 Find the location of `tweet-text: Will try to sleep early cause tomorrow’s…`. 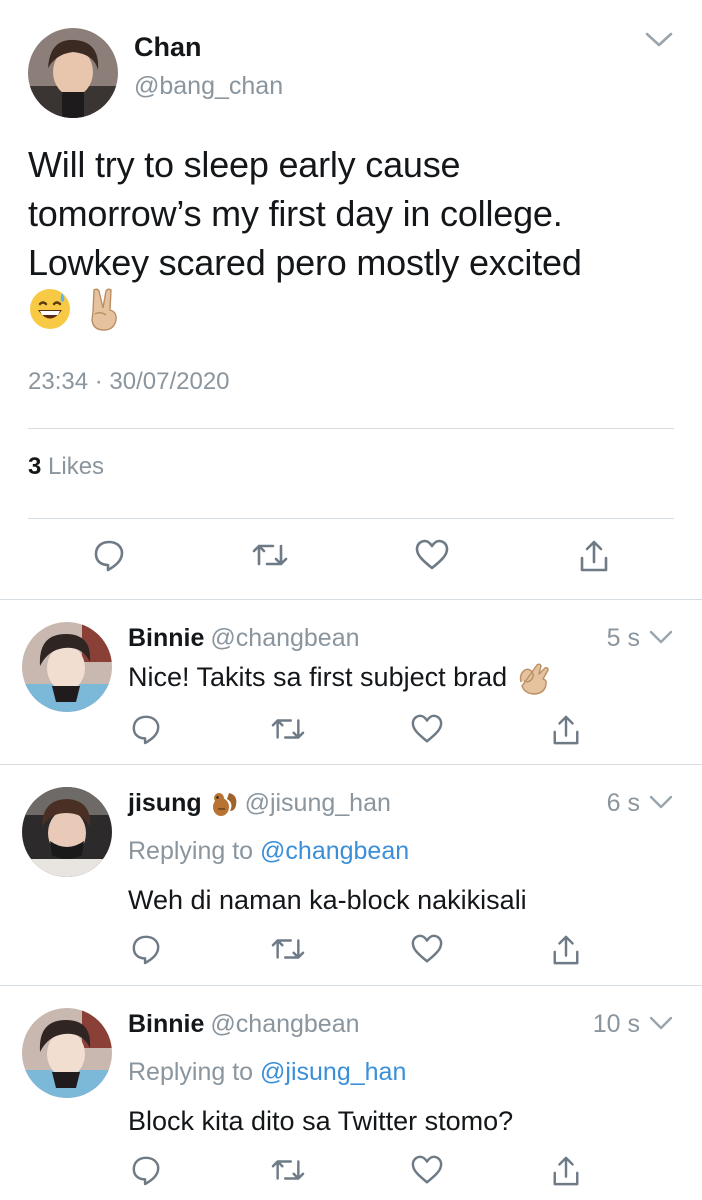

tweet-text: Will try to sleep early cause tomorrow’s… is located at coordinates (353, 213).